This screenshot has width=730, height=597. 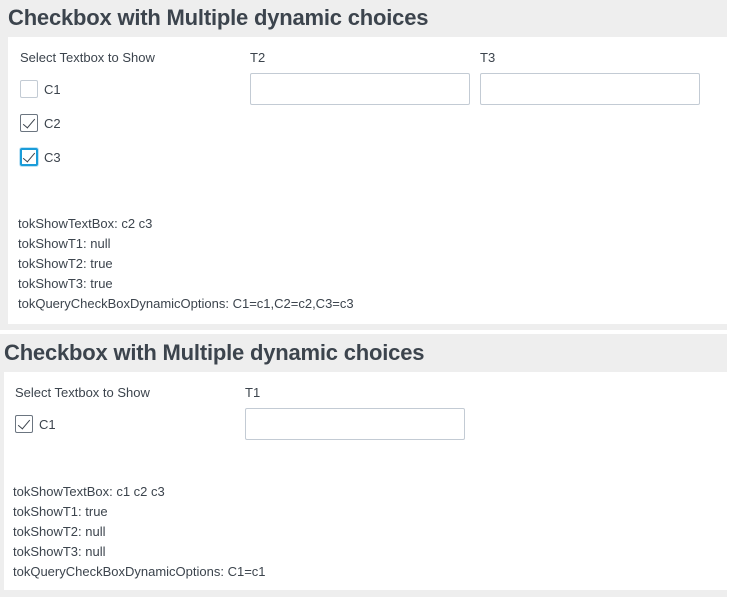 What do you see at coordinates (59, 531) in the screenshot?
I see `token-line: tokShowT2: null` at bounding box center [59, 531].